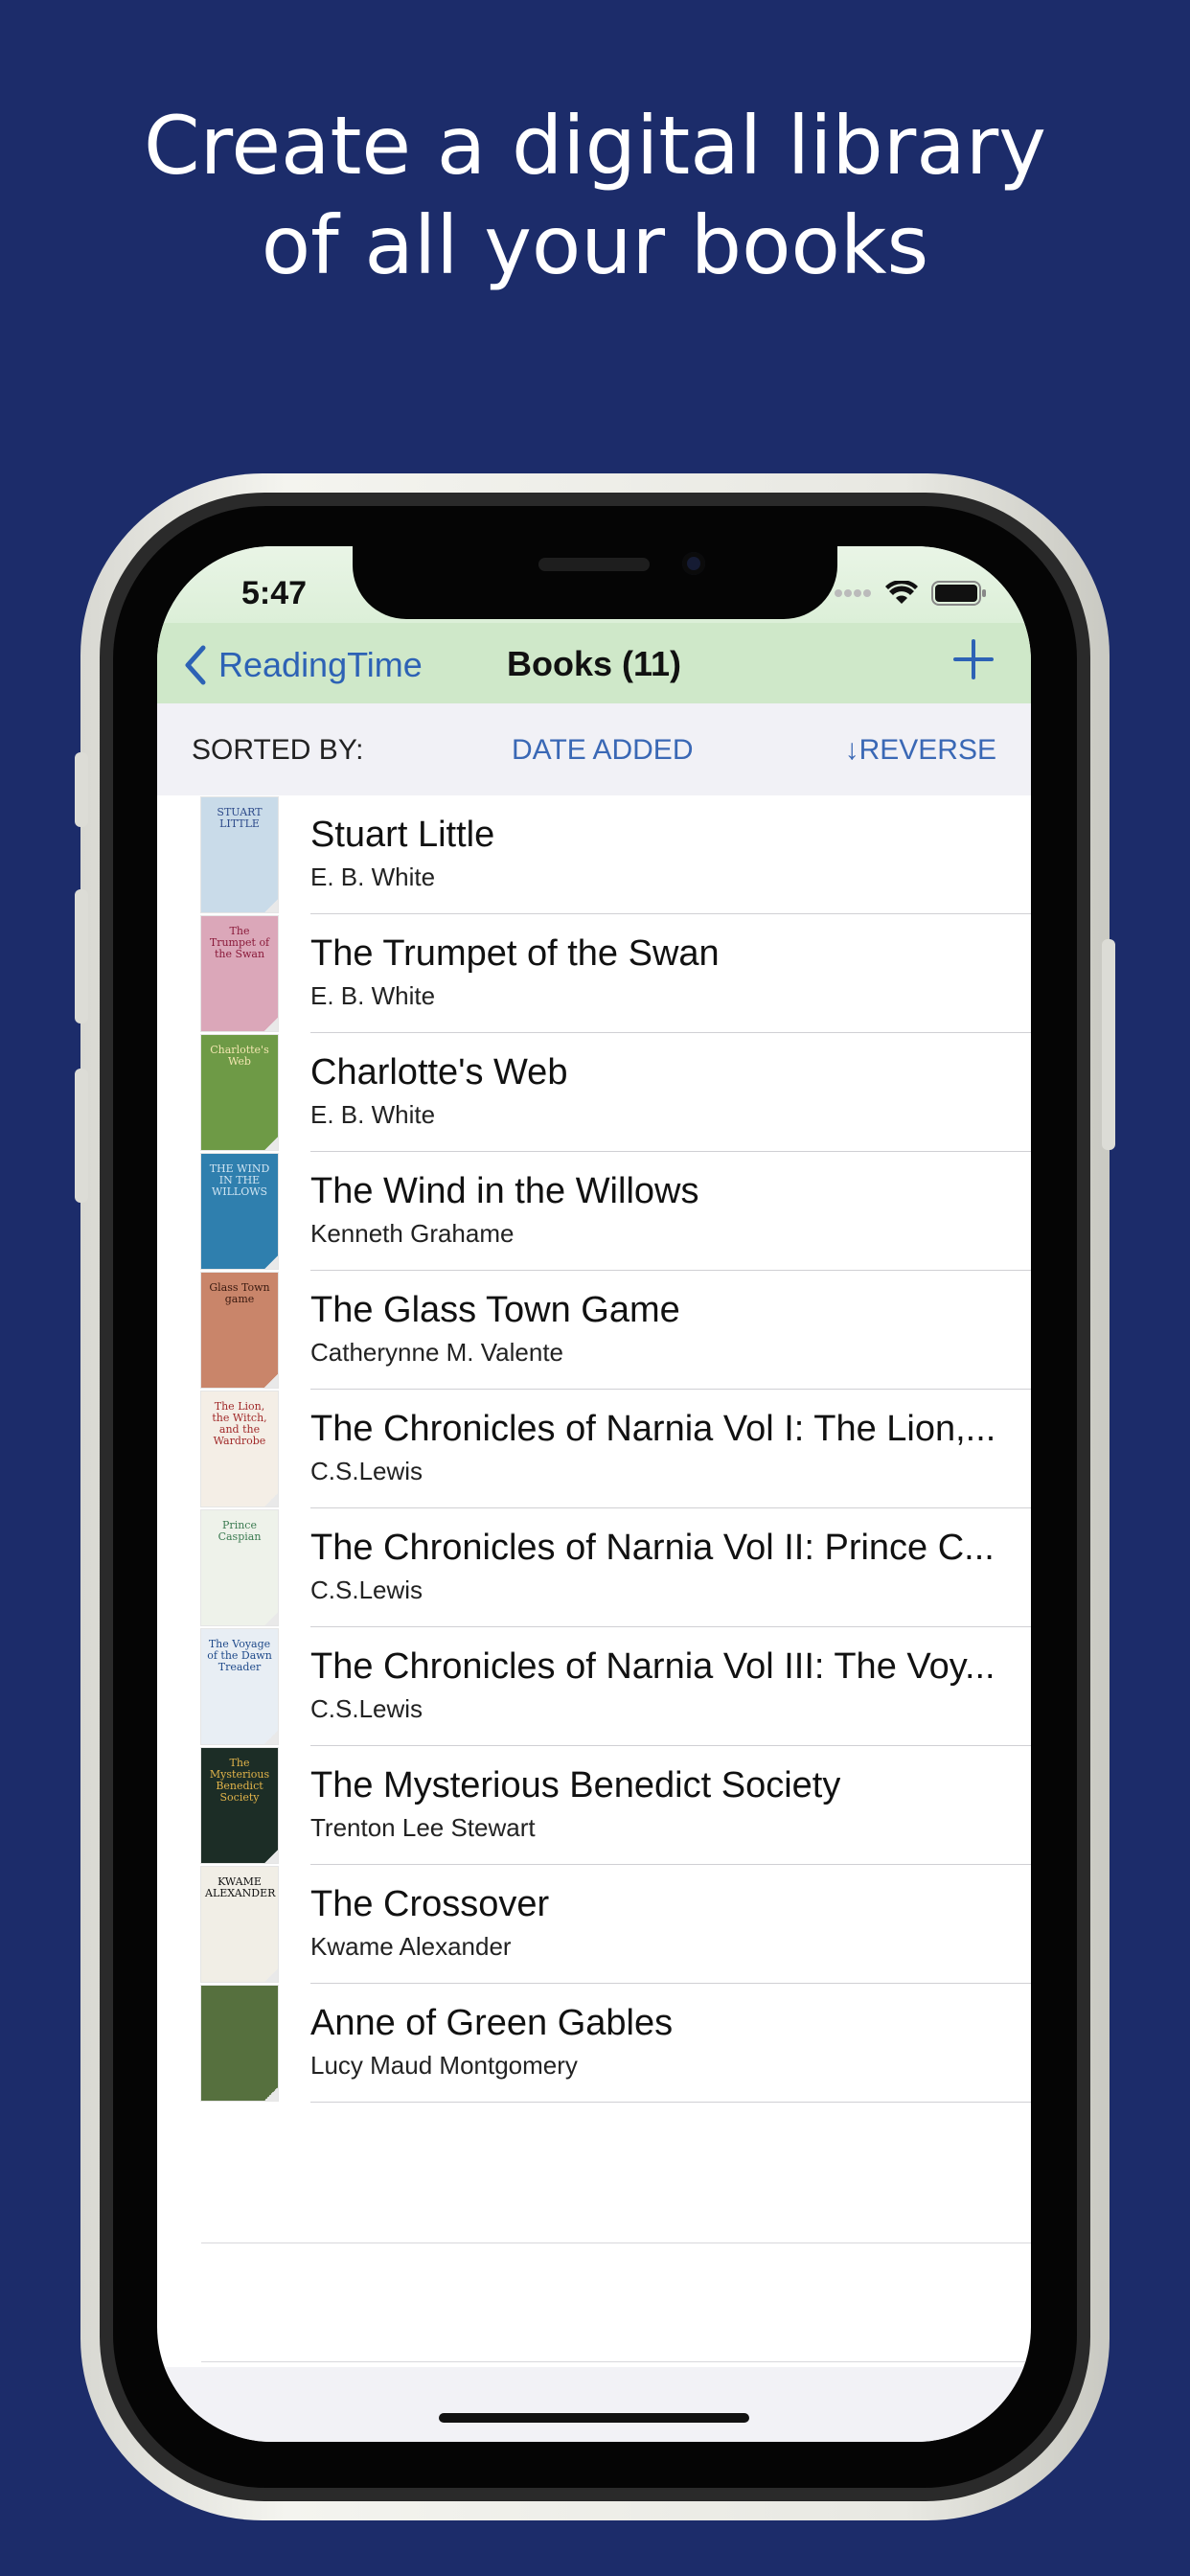  Describe the element at coordinates (495, 1310) in the screenshot. I see `book-title: The Glass Town Game` at that location.